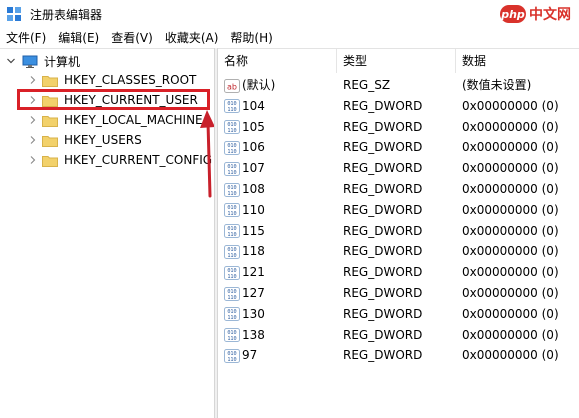 This screenshot has height=418, width=579. Describe the element at coordinates (517, 61) in the screenshot. I see `column-header-data: 数据` at that location.